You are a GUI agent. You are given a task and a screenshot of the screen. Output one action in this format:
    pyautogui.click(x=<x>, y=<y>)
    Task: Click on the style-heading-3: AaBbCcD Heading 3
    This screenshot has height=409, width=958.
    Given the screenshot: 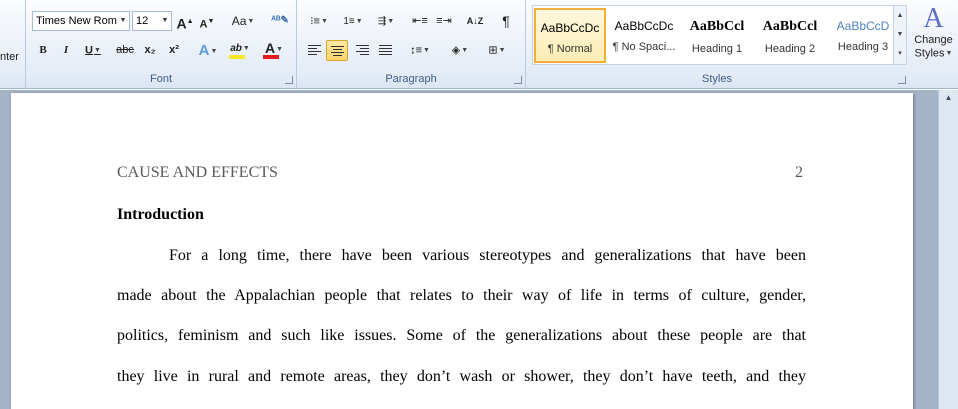 What is the action you would take?
    pyautogui.click(x=863, y=35)
    